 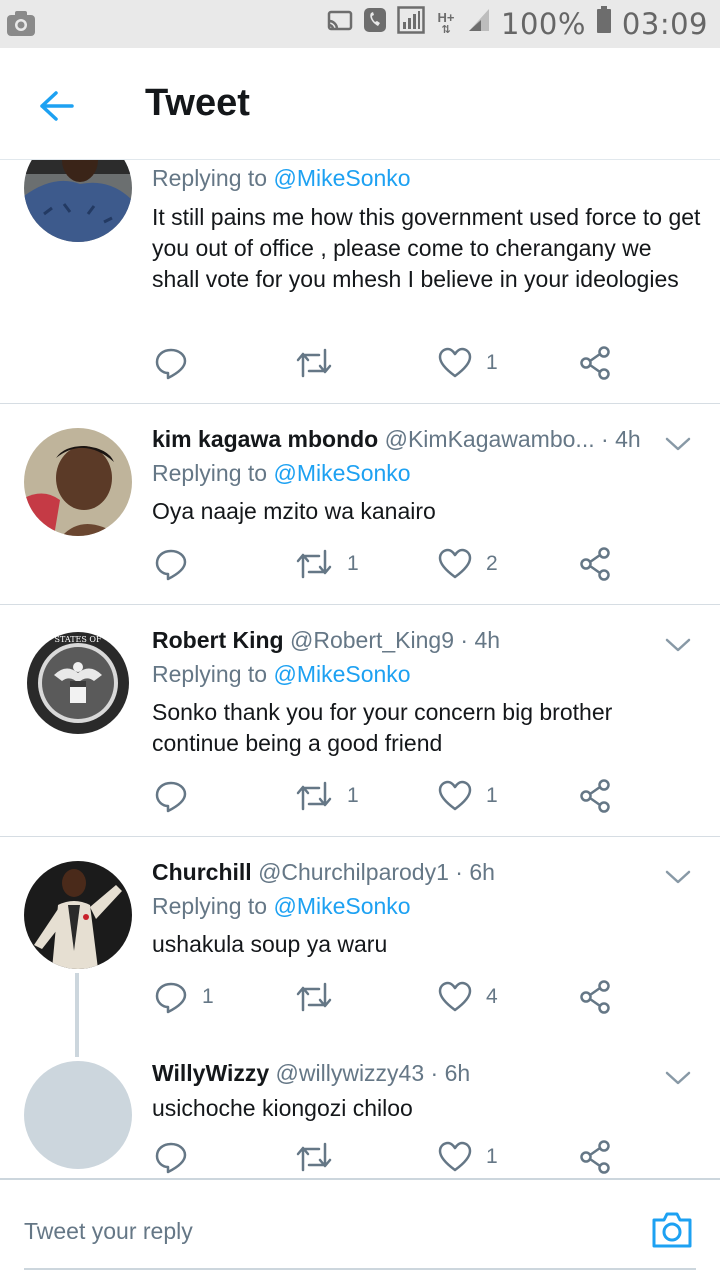 What do you see at coordinates (387, 363) in the screenshot?
I see `tweet-actions: 1` at bounding box center [387, 363].